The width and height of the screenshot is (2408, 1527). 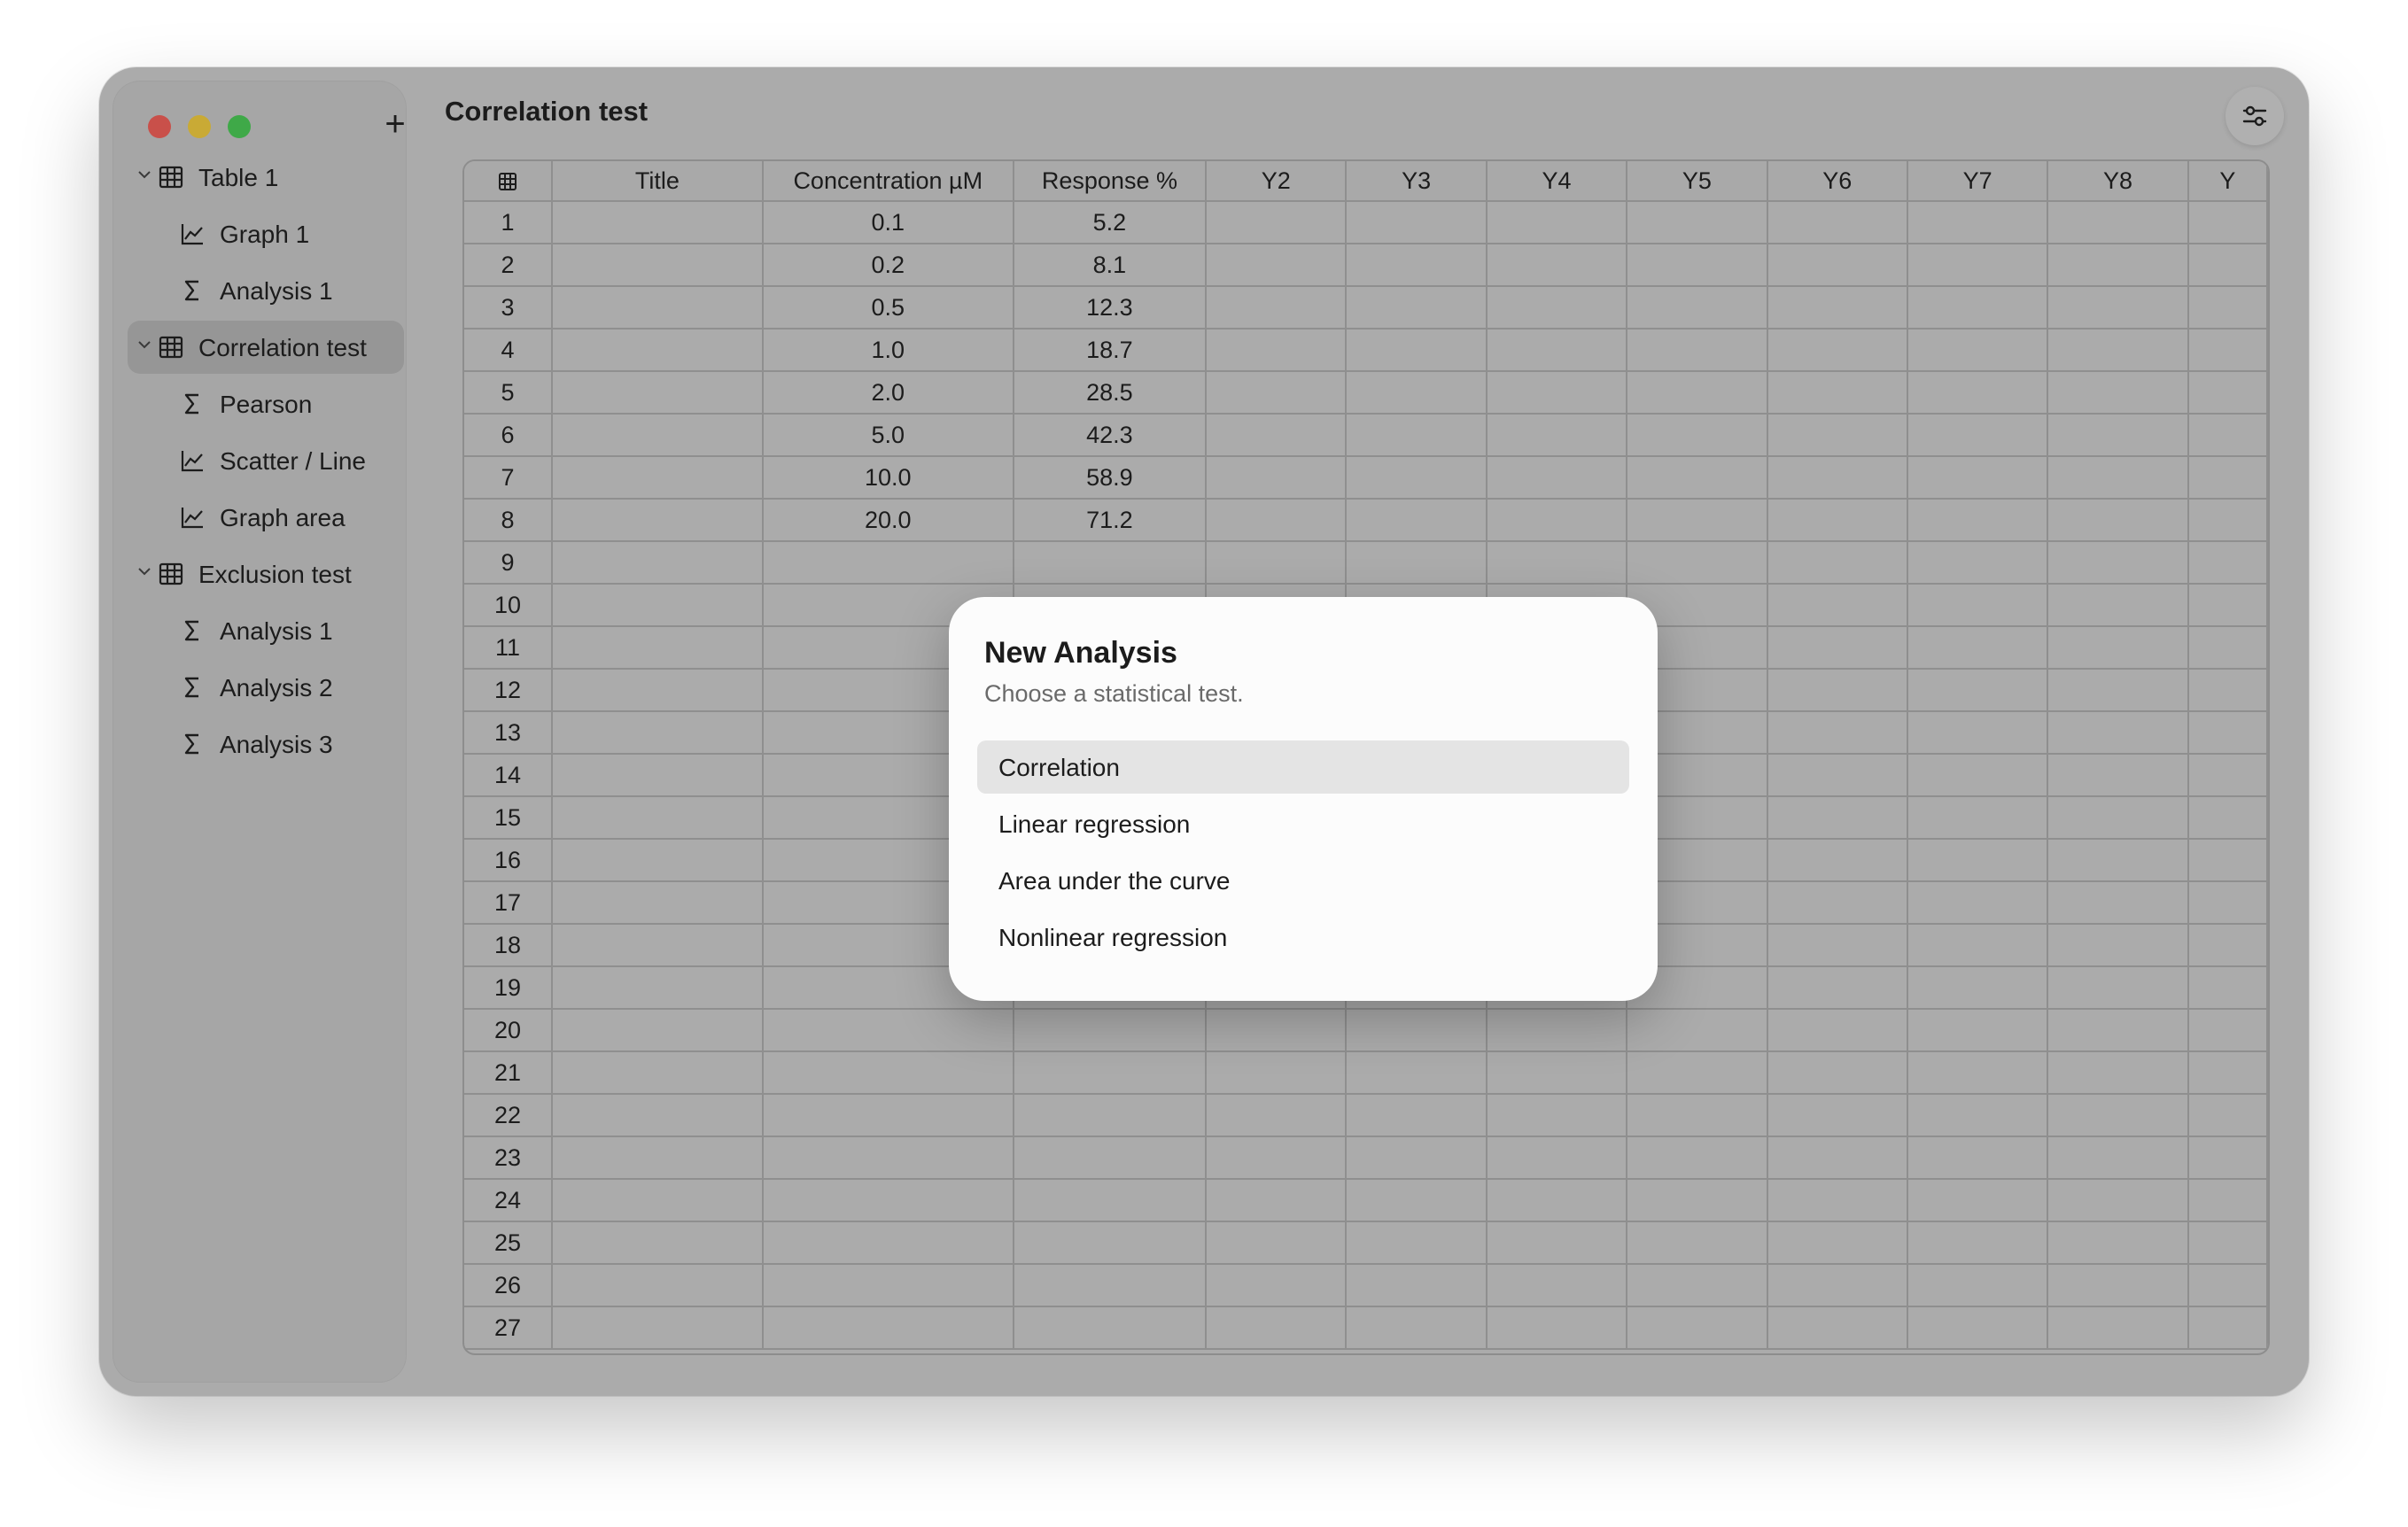 I want to click on row-number: 24, so click(x=509, y=1200).